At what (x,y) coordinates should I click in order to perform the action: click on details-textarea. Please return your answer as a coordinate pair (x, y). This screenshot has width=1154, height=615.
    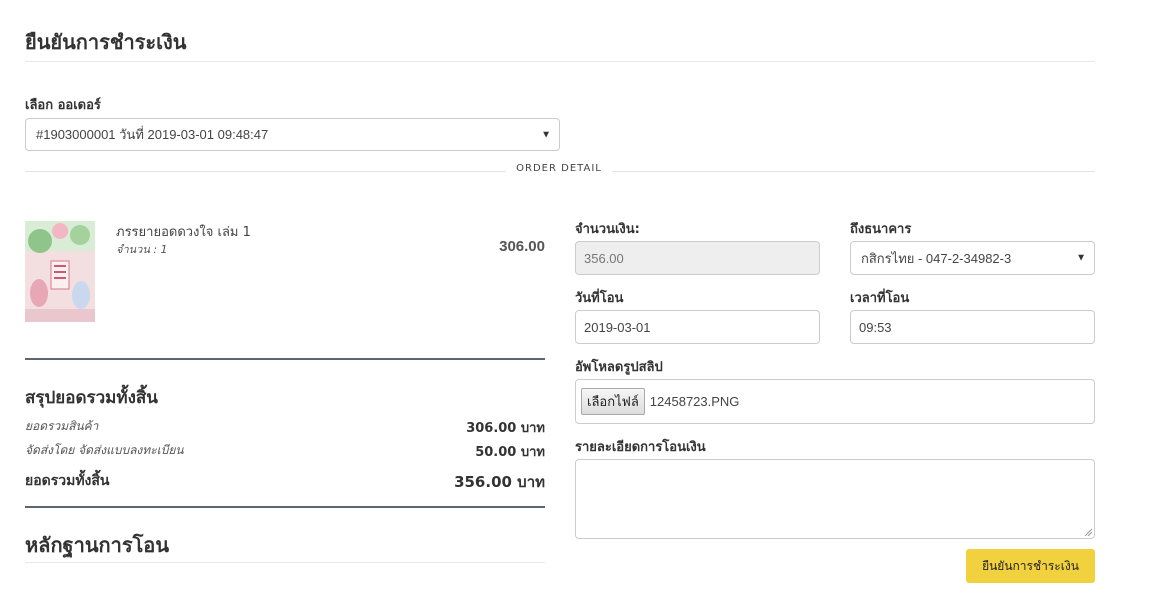
    Looking at the image, I should click on (835, 499).